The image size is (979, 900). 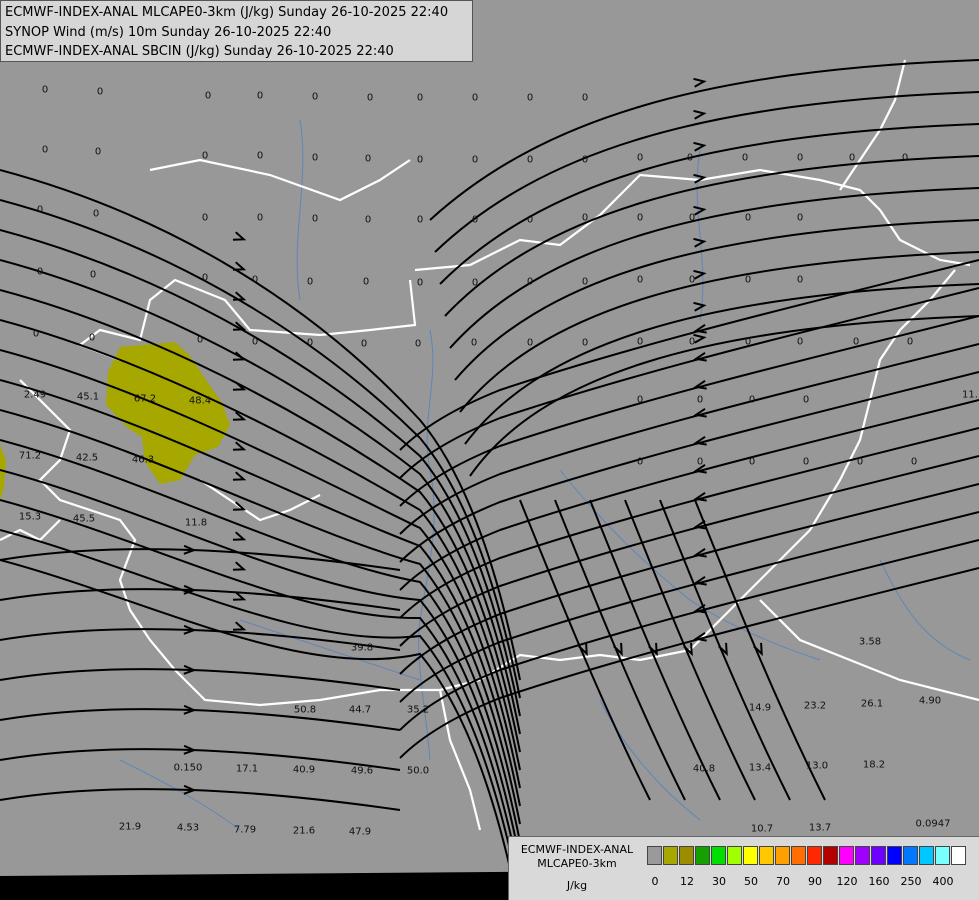 I want to click on legend-tick: 250, so click(x=911, y=881).